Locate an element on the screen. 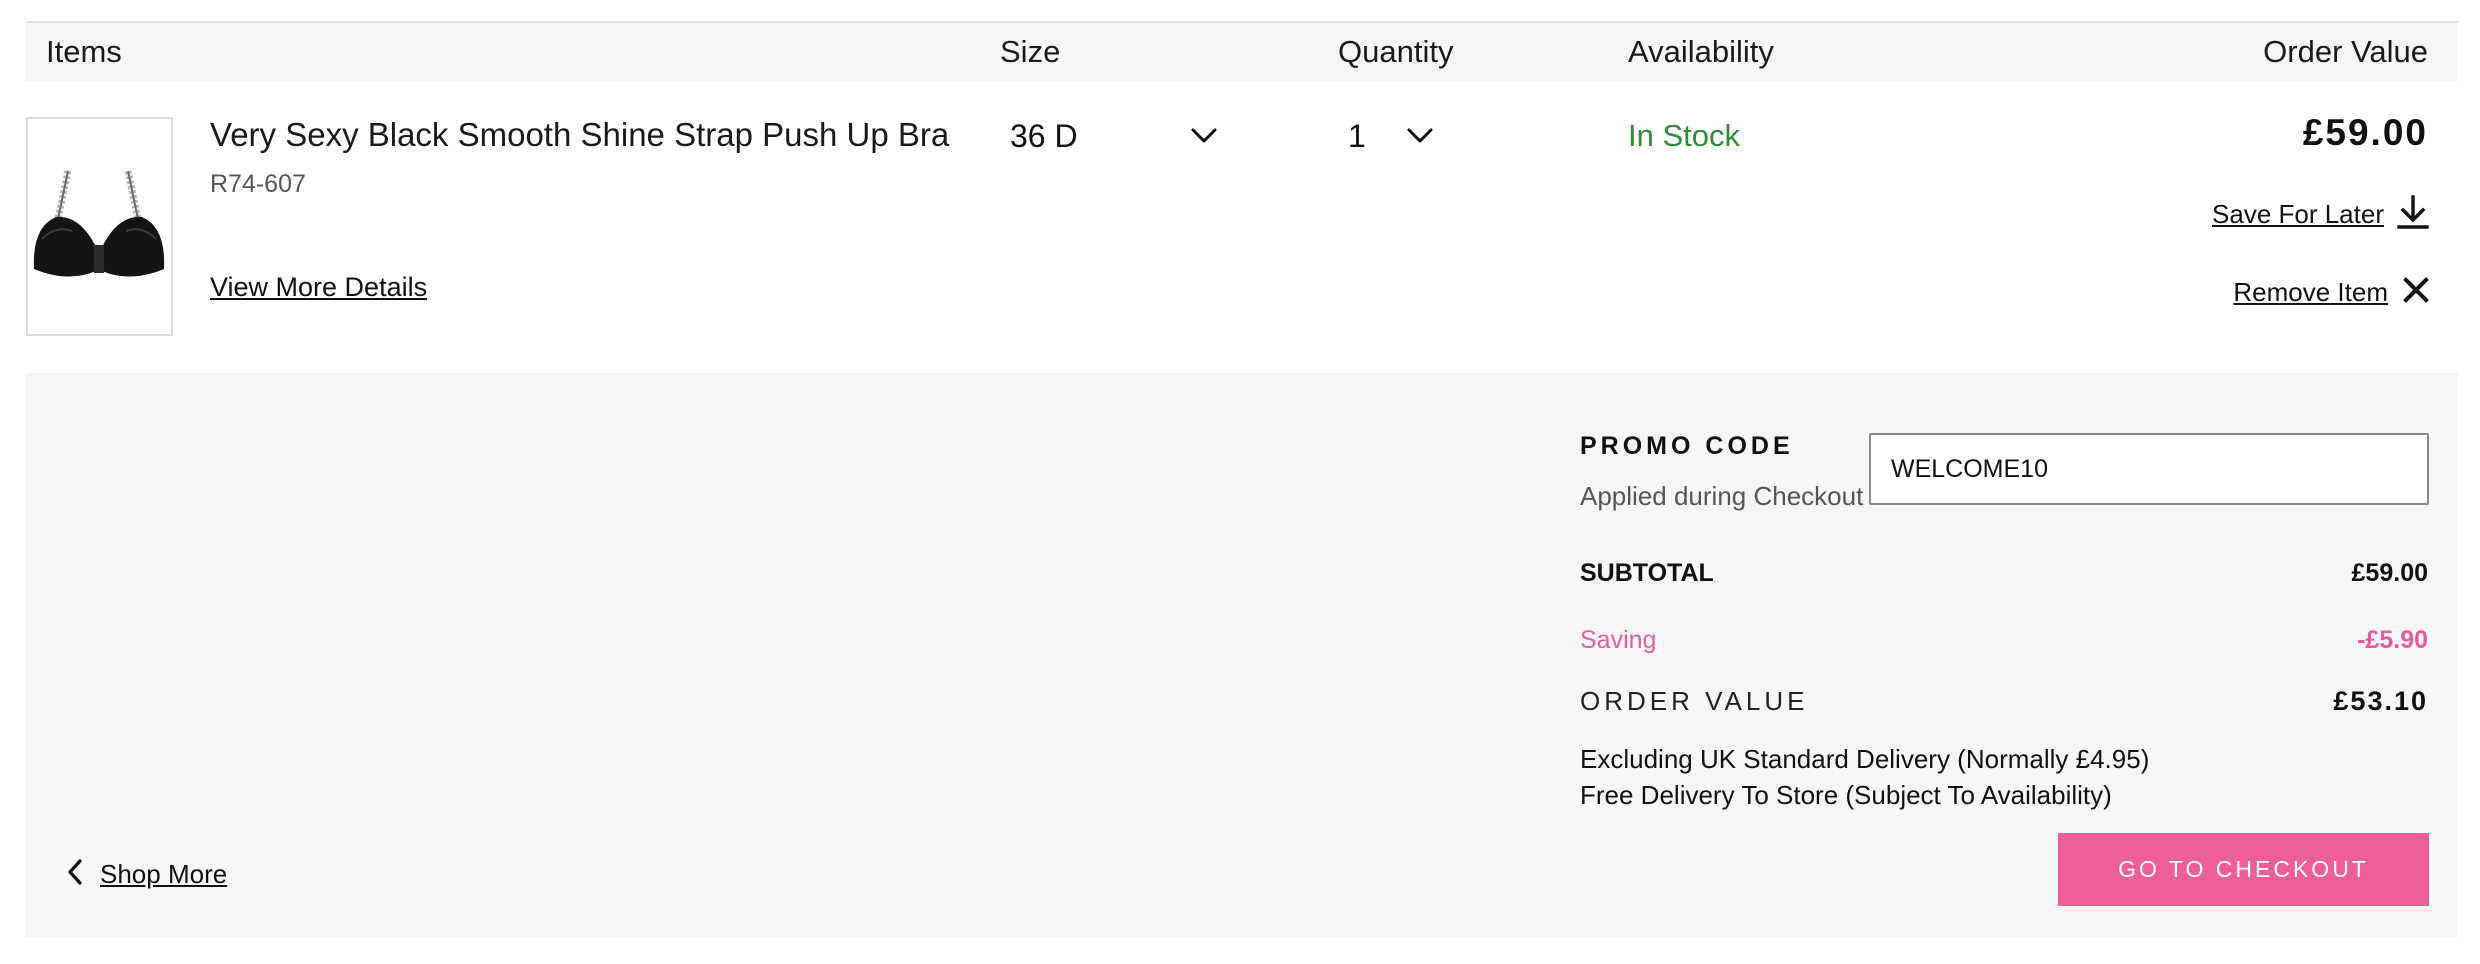  header-availability: Availability is located at coordinates (1701, 51).